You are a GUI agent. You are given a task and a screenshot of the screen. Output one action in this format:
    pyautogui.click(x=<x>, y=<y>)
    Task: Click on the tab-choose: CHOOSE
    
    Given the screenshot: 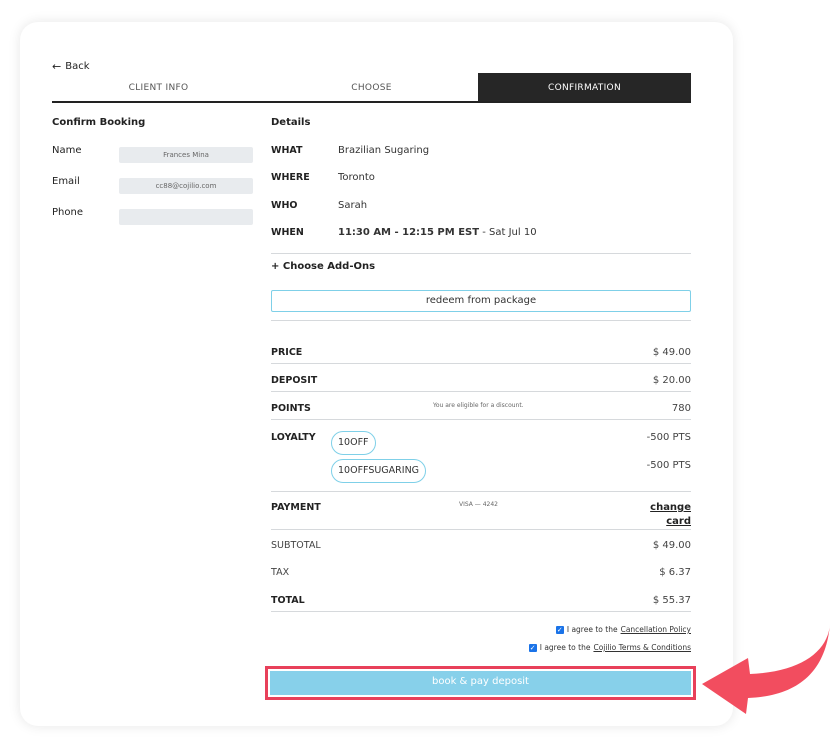 What is the action you would take?
    pyautogui.click(x=371, y=87)
    